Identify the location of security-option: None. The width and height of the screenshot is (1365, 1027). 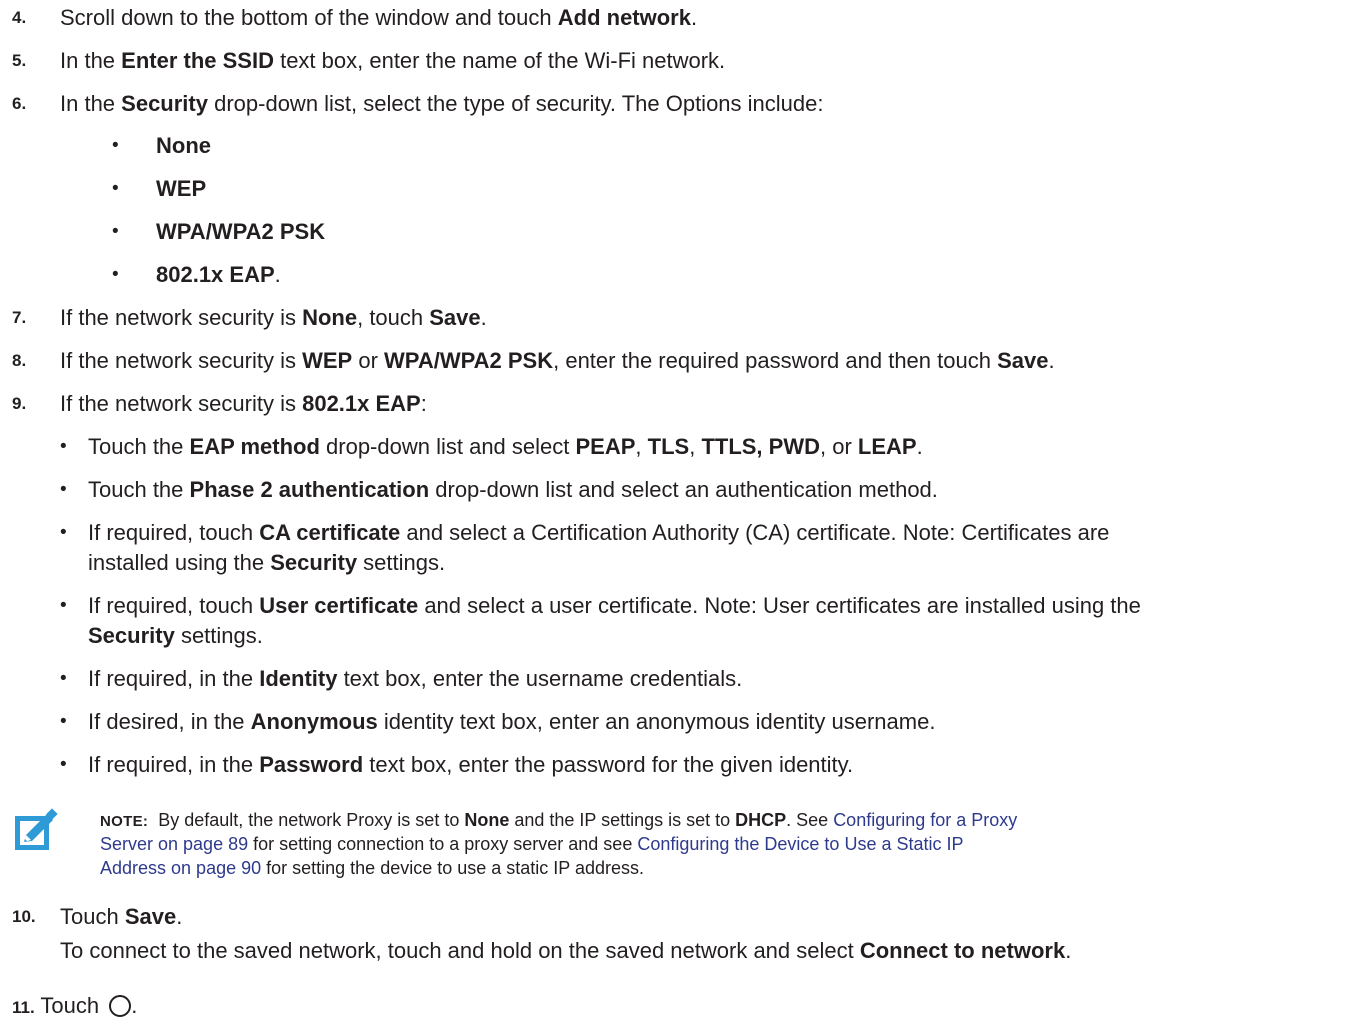
(183, 145).